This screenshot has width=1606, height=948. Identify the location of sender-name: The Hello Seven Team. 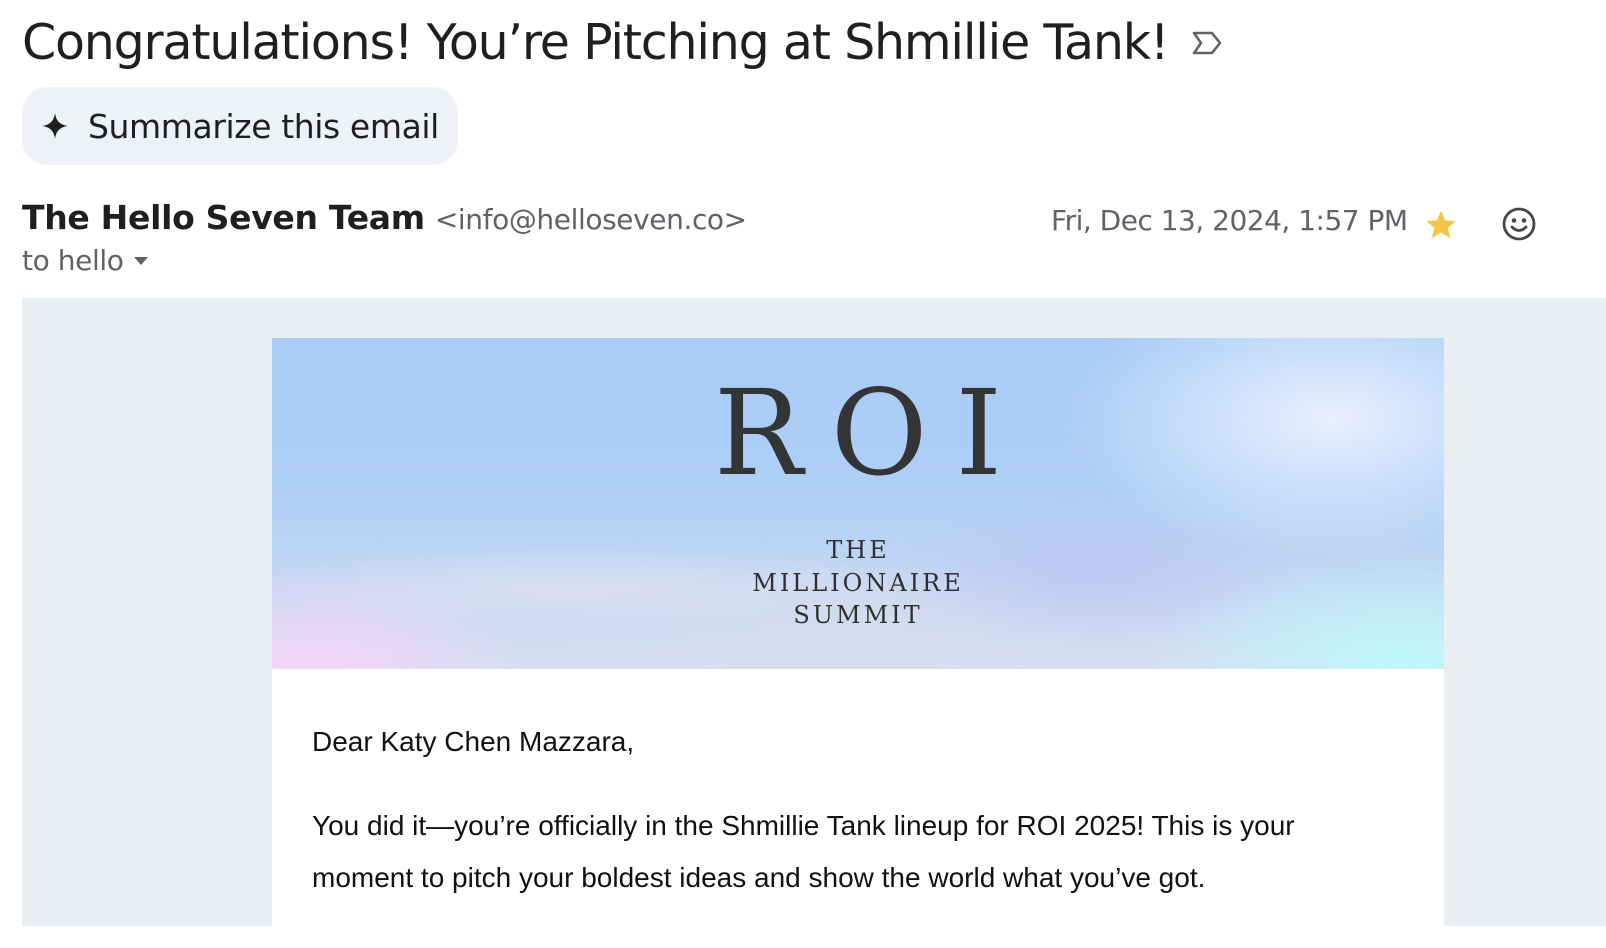
(223, 217).